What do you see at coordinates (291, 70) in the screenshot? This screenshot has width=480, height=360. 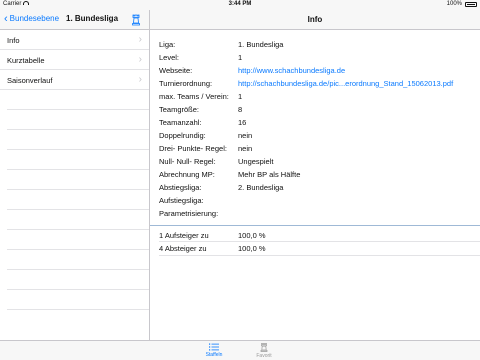 I see `website-link: http://www.schachbundesliga.de` at bounding box center [291, 70].